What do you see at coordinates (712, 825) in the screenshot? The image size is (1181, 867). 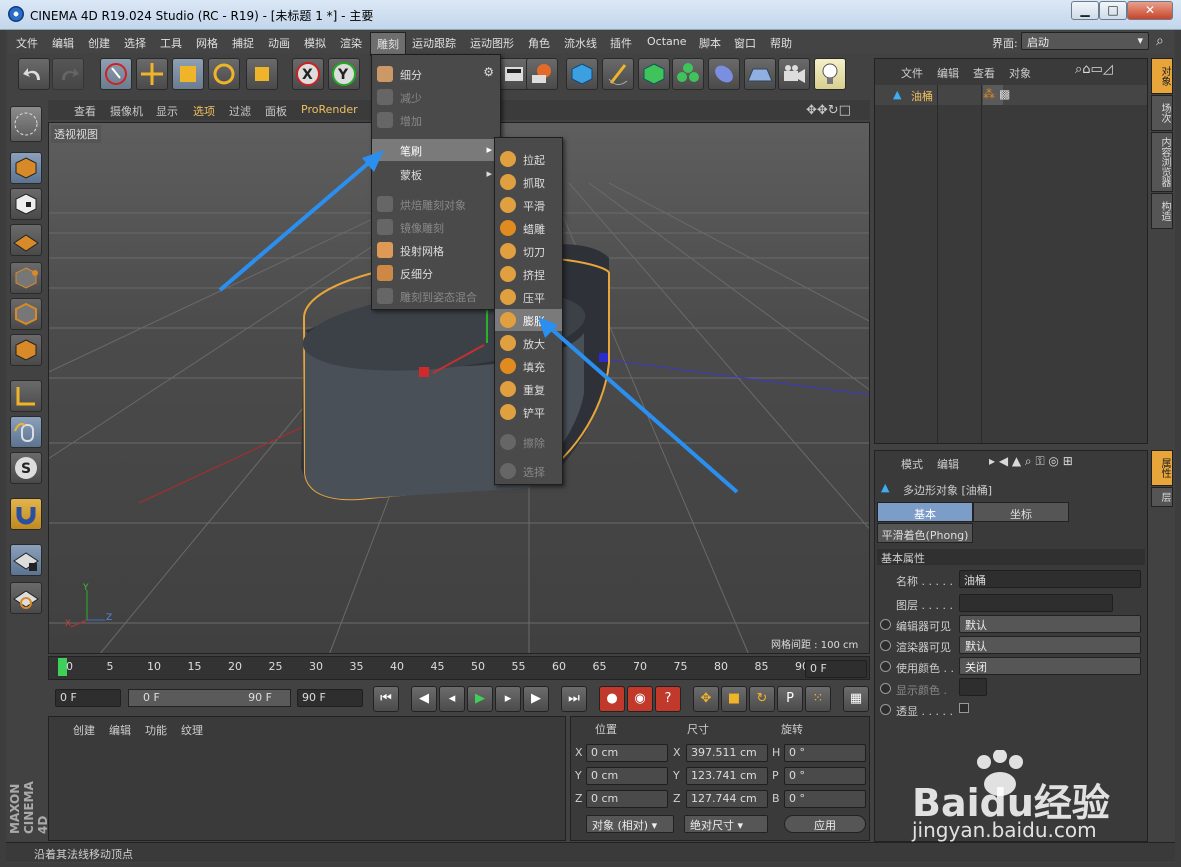 I see `size-mode-value: 绝对尺寸` at bounding box center [712, 825].